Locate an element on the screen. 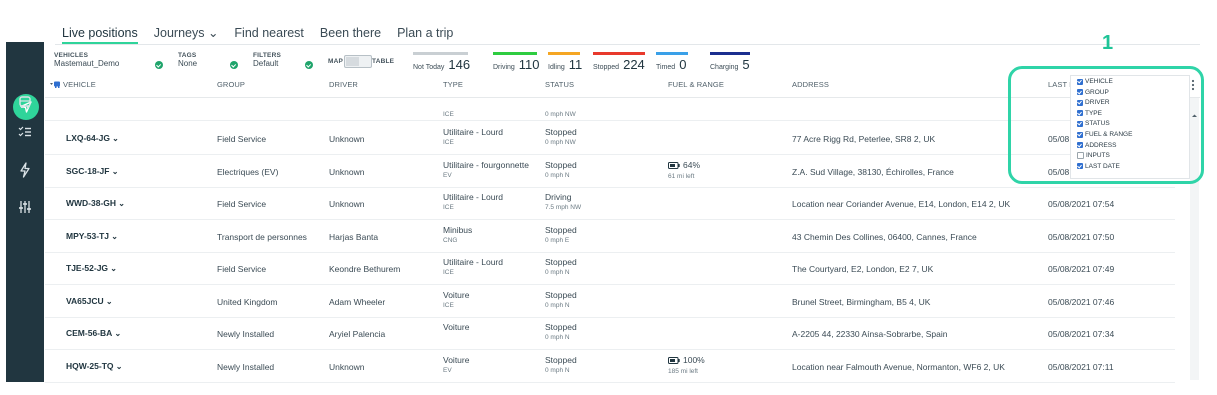 This screenshot has width=1217, height=395. partial-row-status-sub: 0 mph NW is located at coordinates (560, 114).